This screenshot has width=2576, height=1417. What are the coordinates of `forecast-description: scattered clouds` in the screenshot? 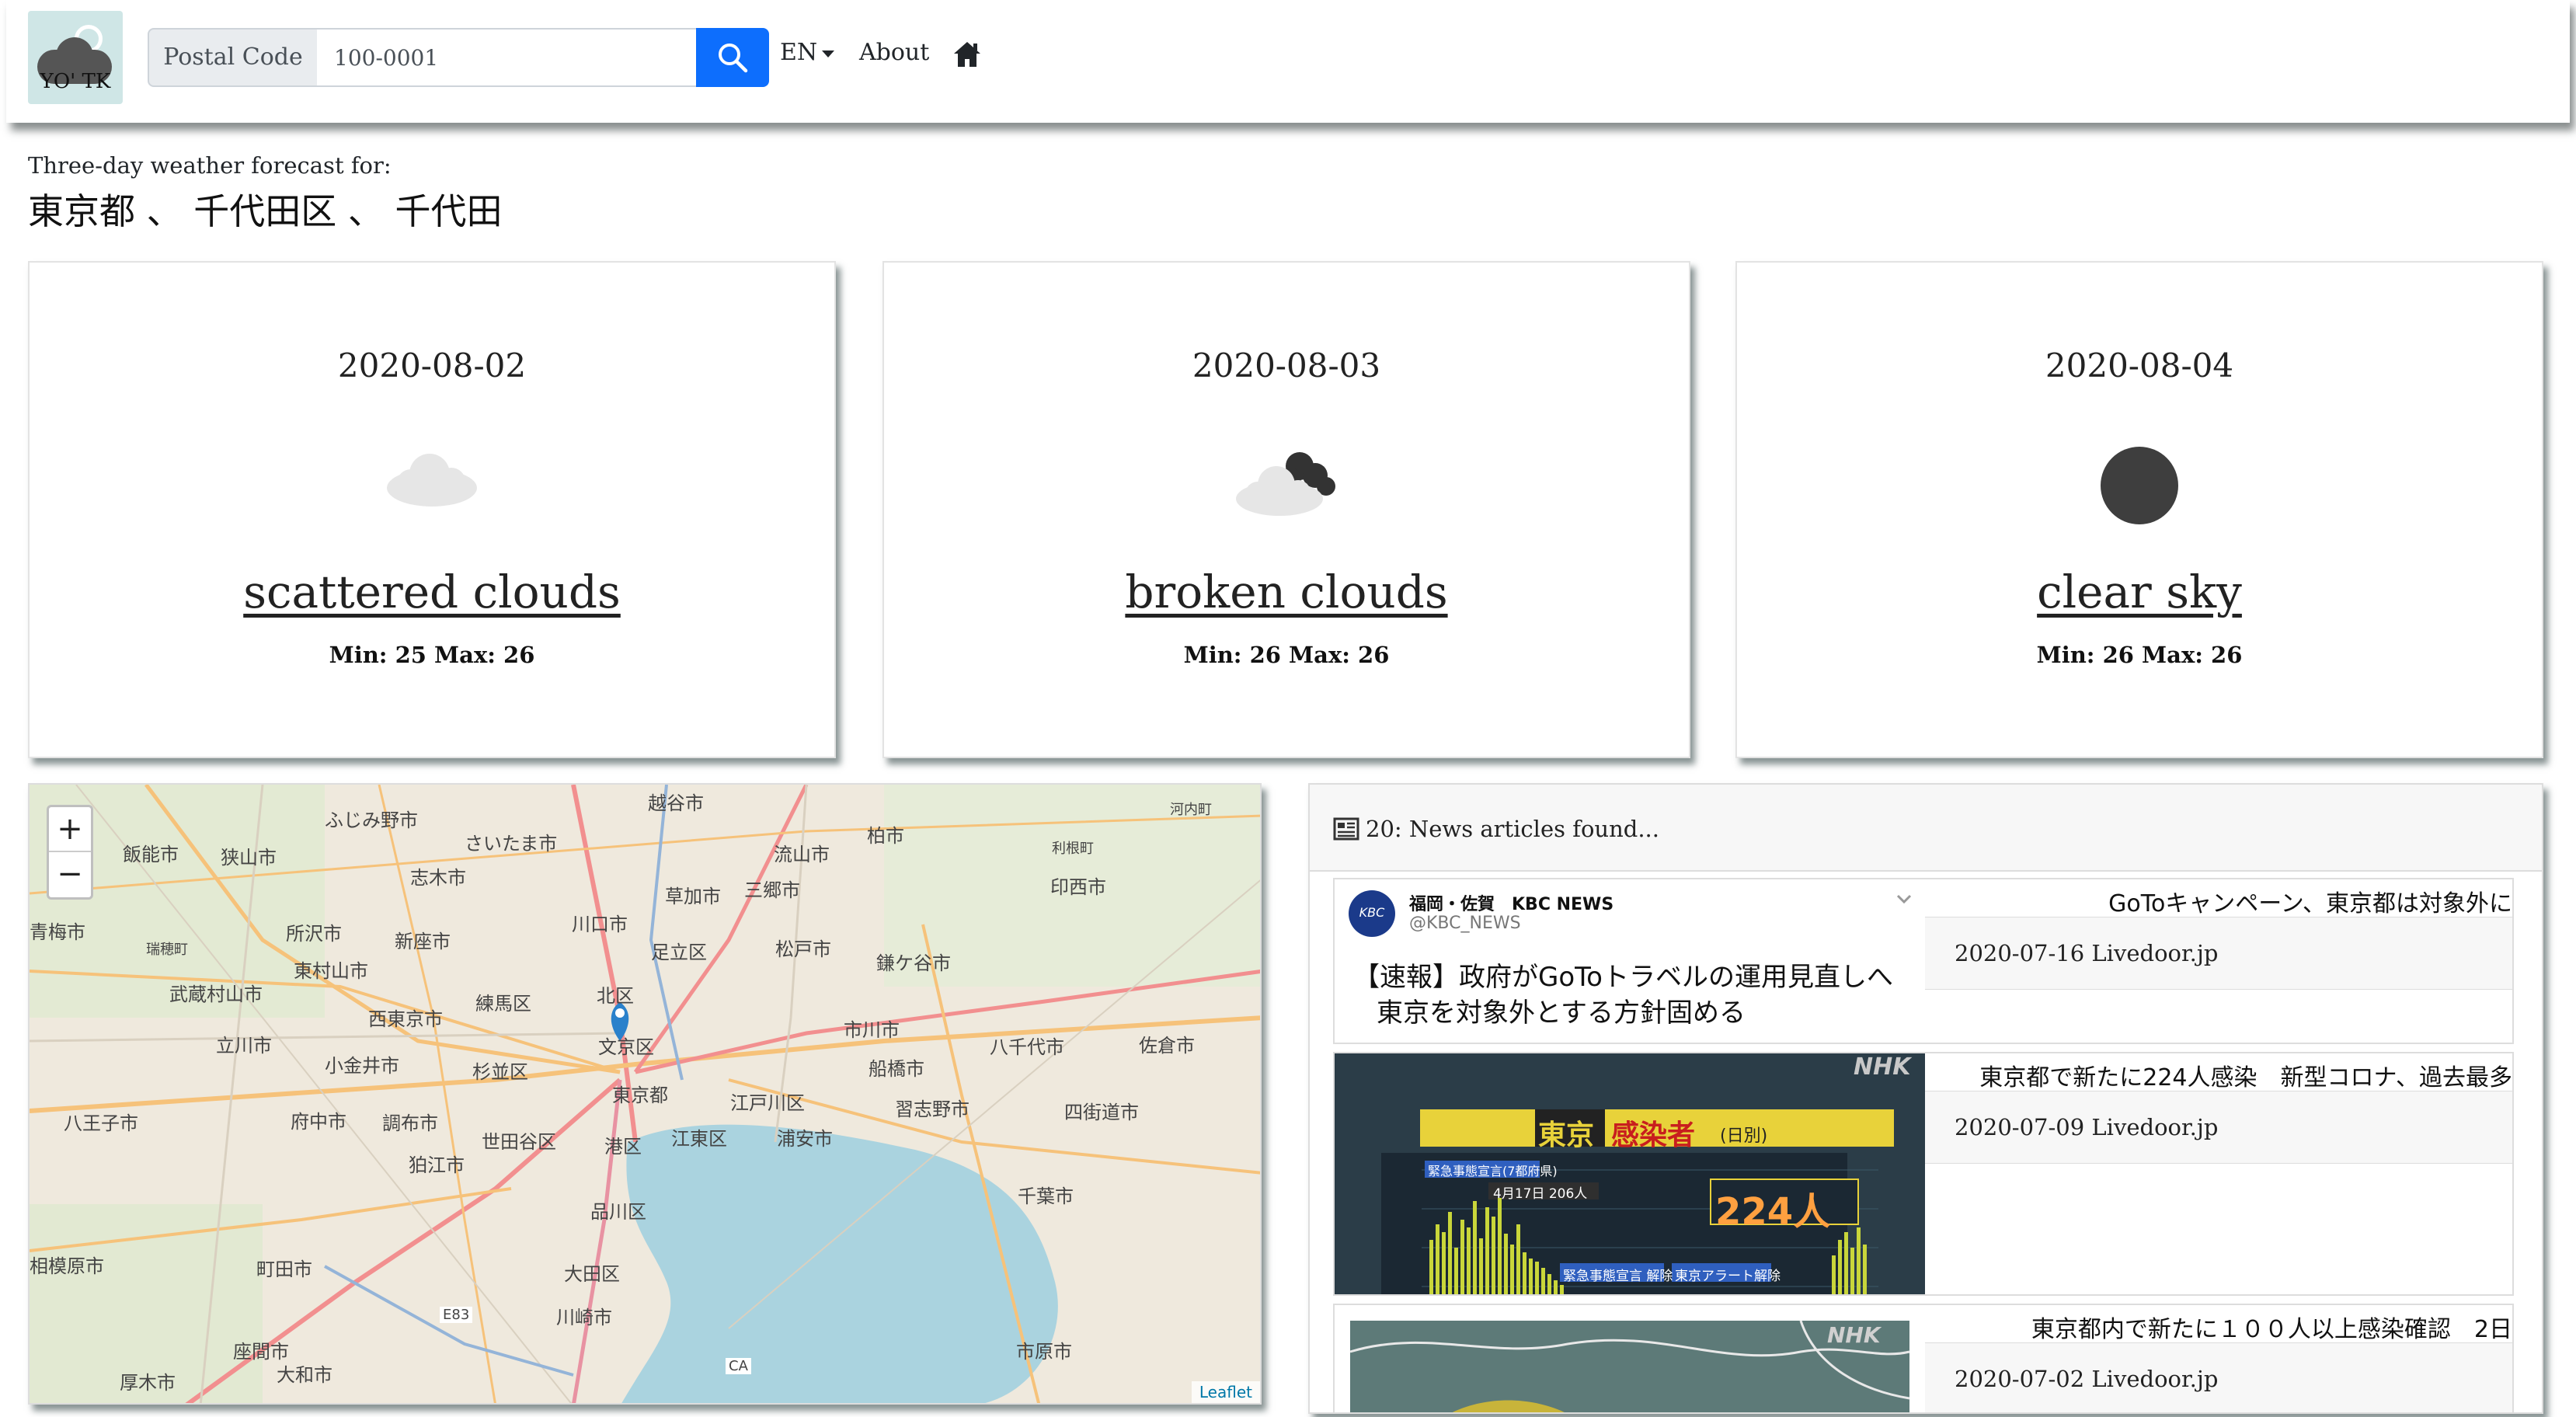 It's located at (432, 592).